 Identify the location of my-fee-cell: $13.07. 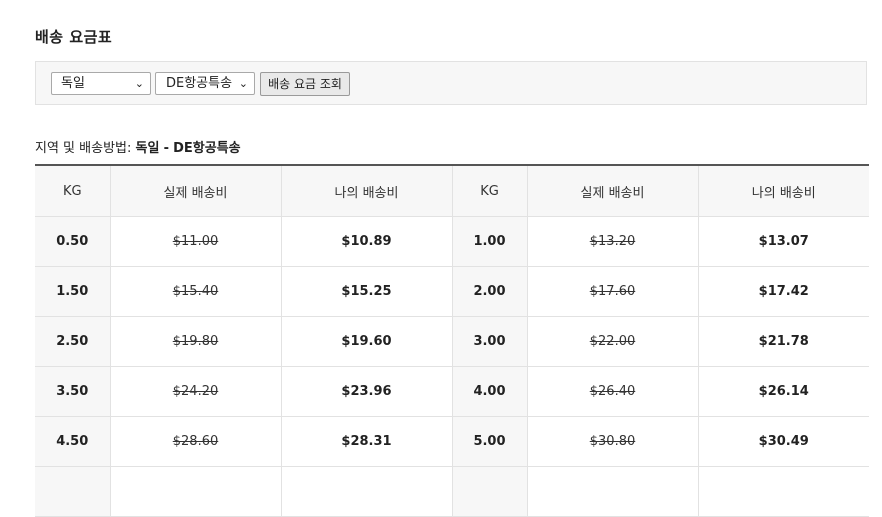
(783, 241).